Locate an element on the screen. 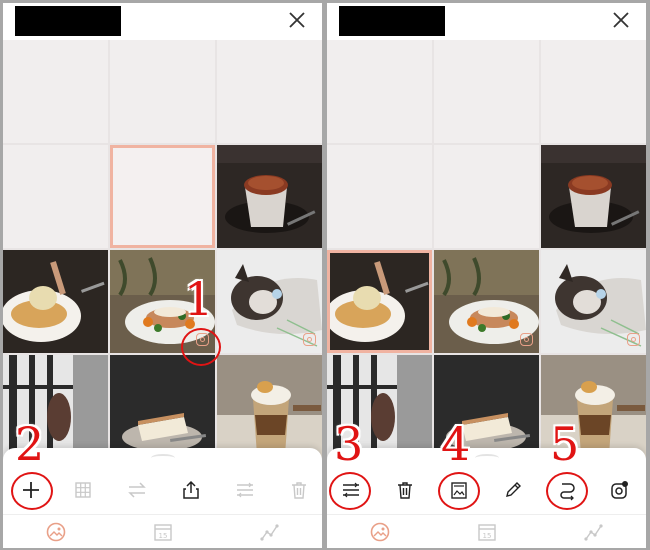 Image resolution: width=650 pixels, height=550 pixels. annotation-number-3: 3 is located at coordinates (349, 444).